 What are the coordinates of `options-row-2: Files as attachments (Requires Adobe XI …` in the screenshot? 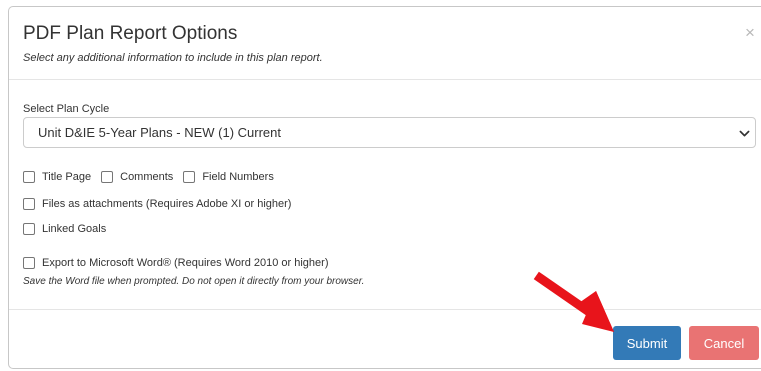 It's located at (162, 204).